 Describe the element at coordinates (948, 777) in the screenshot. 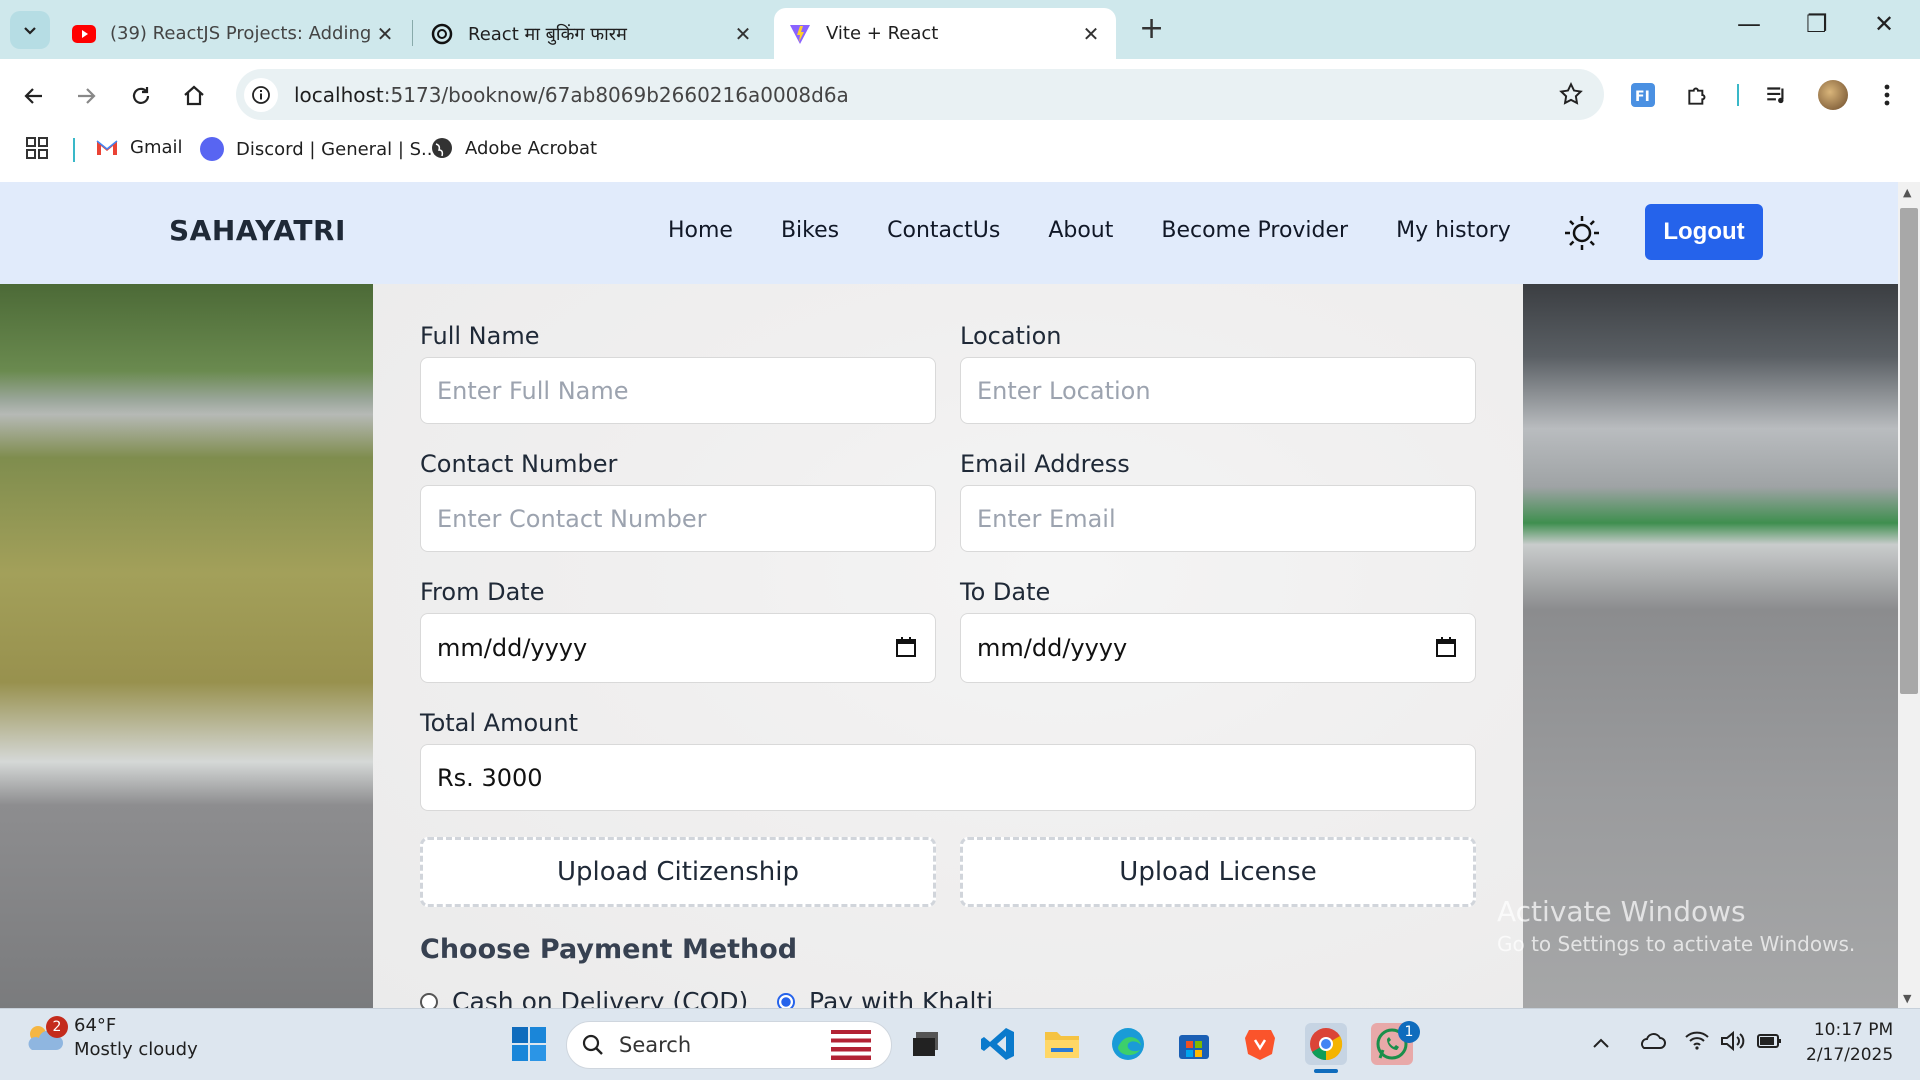

I see `total-amount-input: Rs. 3000` at that location.